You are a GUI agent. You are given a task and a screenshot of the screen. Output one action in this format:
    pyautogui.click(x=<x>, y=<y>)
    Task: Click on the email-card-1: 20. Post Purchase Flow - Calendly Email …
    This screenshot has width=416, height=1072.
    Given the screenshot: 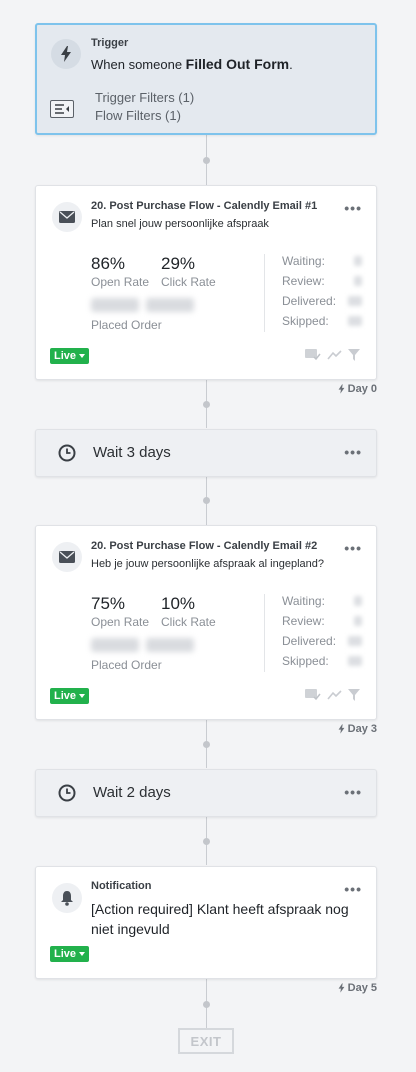 What is the action you would take?
    pyautogui.click(x=206, y=282)
    